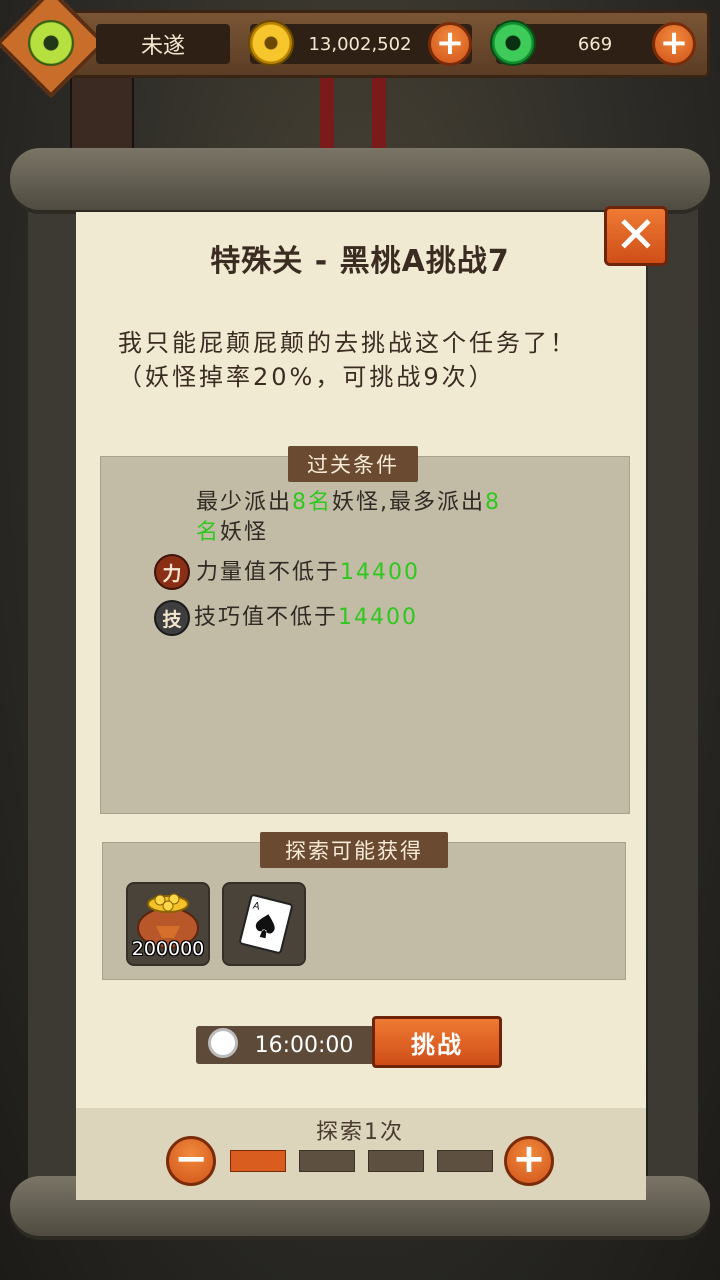 Image resolution: width=720 pixels, height=1280 pixels. I want to click on jade-icon, so click(513, 43).